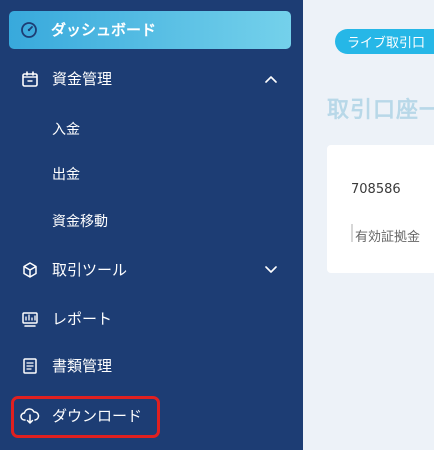  I want to click on sidebar-item-label: 書類管理, so click(82, 365).